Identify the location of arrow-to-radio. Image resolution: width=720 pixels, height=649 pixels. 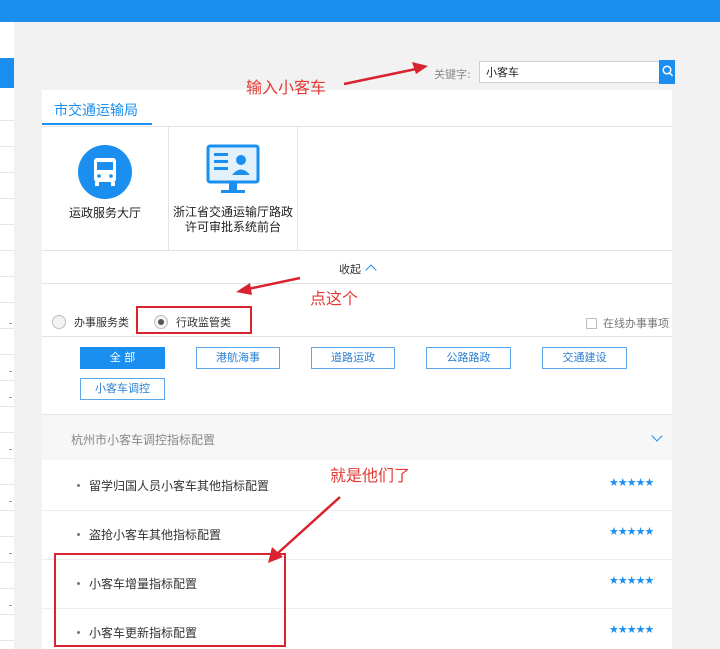
(274, 283).